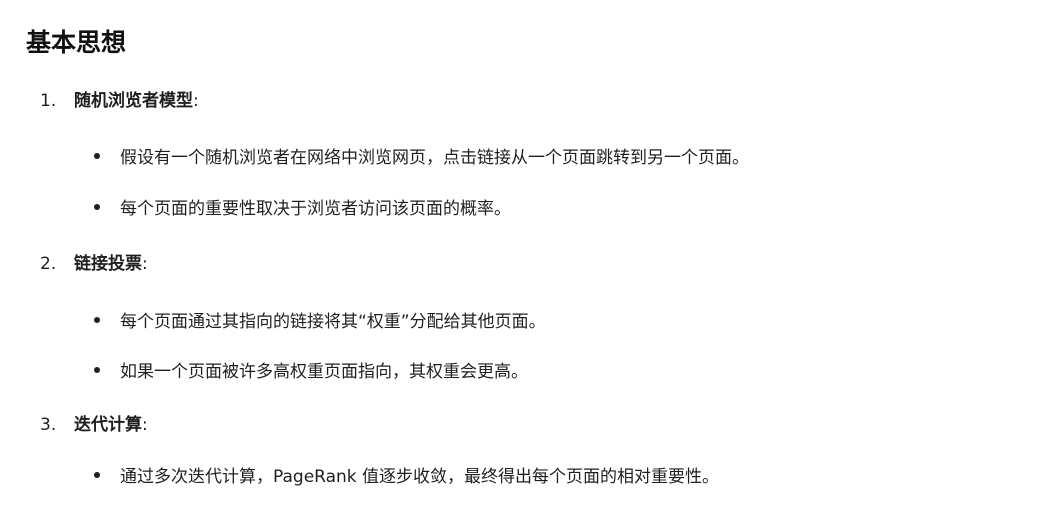  What do you see at coordinates (48, 425) in the screenshot?
I see `list-number: 3.` at bounding box center [48, 425].